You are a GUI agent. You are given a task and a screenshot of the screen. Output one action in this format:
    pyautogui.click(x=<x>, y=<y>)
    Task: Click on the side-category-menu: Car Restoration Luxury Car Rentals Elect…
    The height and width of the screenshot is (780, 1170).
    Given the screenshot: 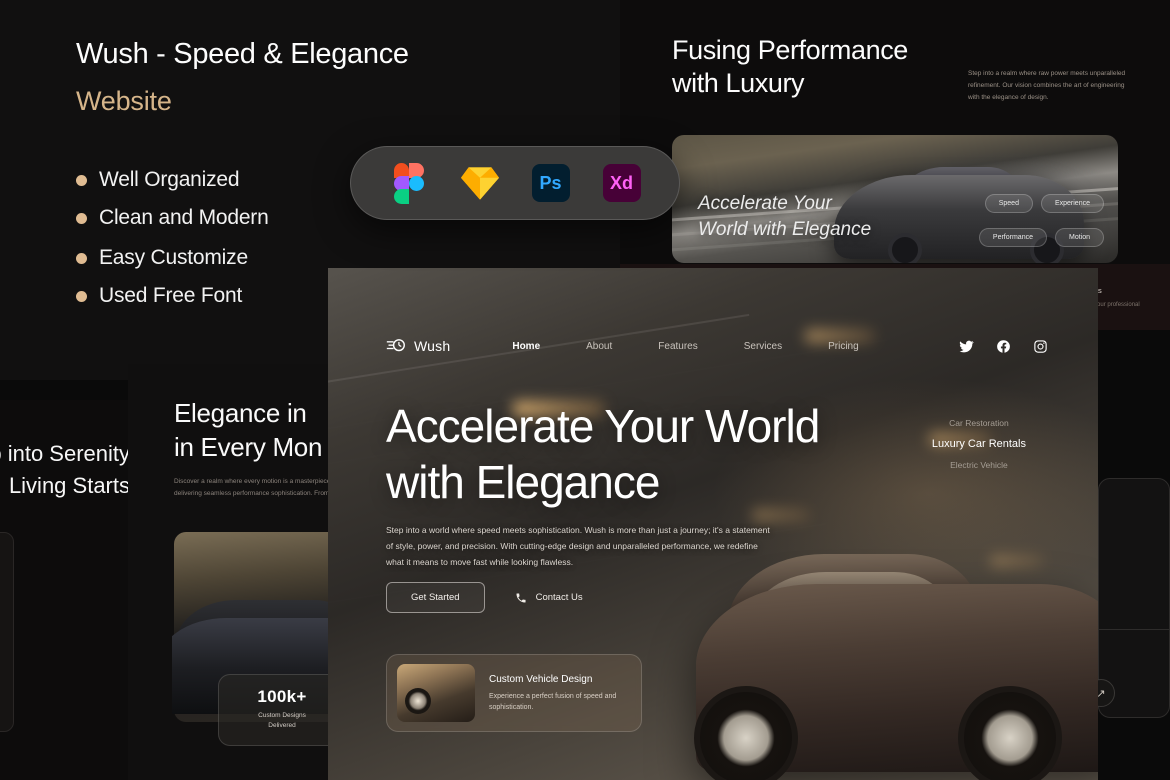 What is the action you would take?
    pyautogui.click(x=979, y=444)
    